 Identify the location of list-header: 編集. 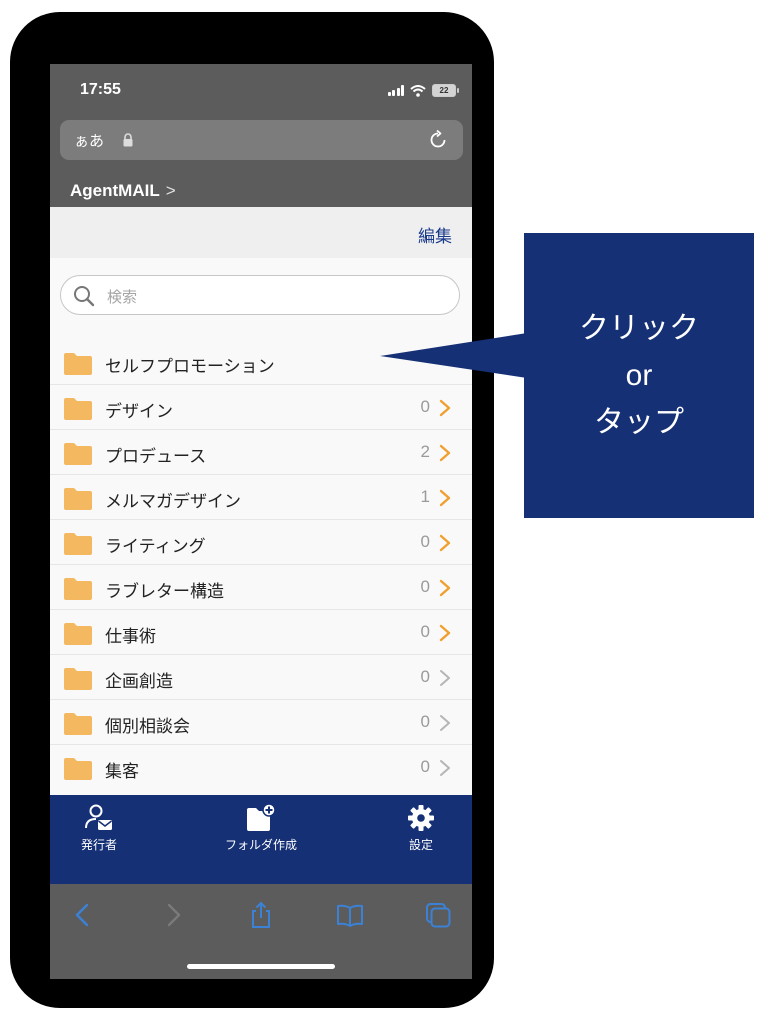
(261, 232).